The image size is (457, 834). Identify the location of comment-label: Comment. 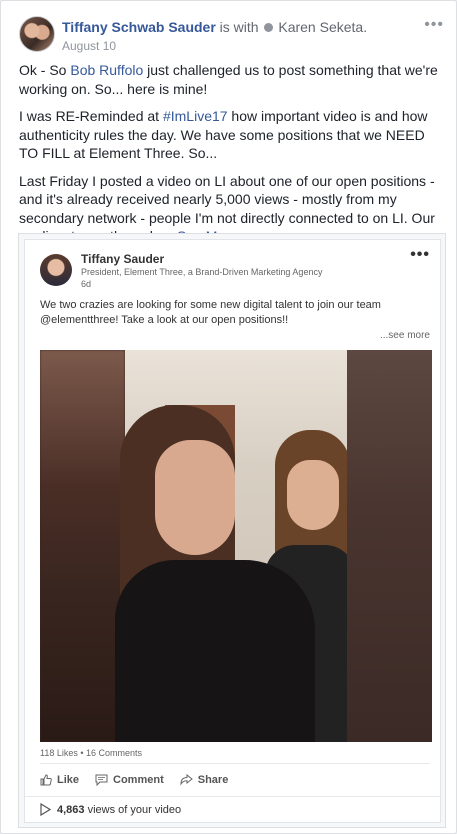
(138, 780).